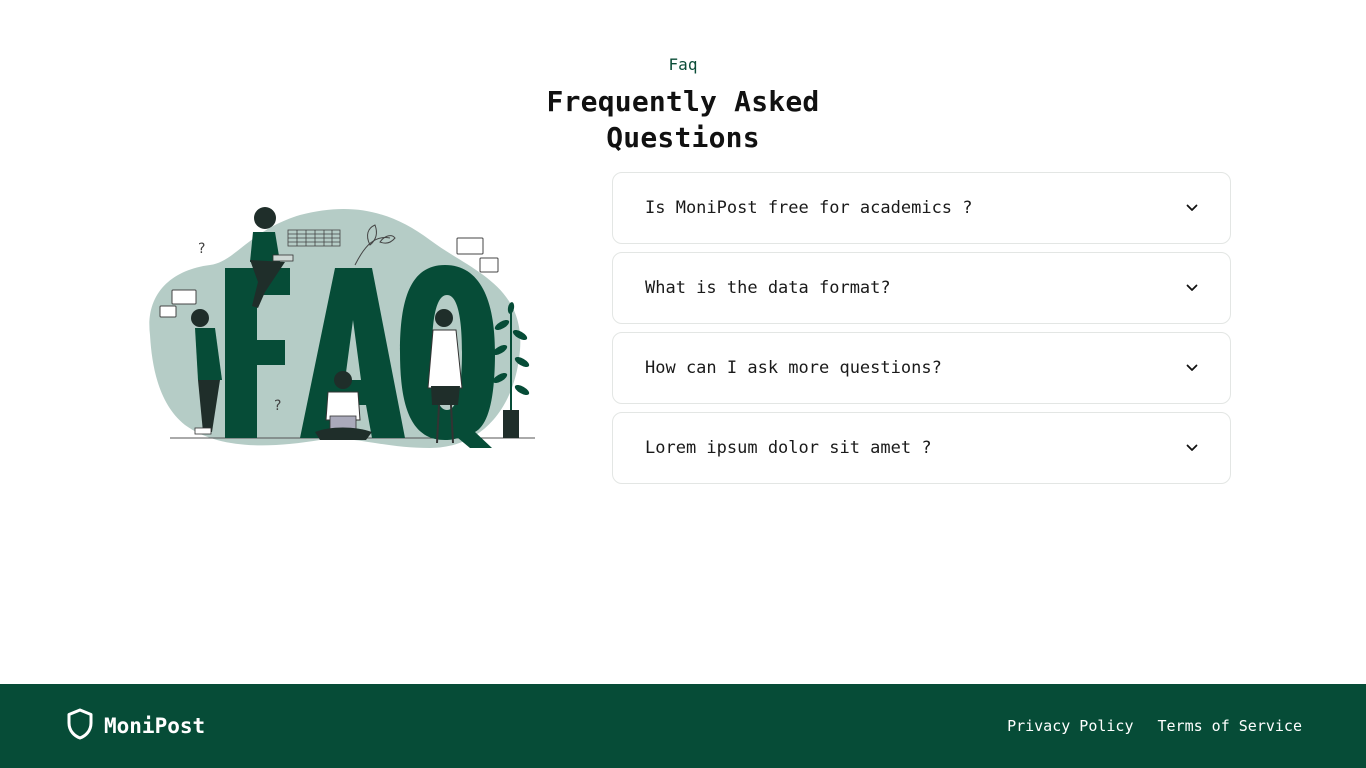  I want to click on faq-item-ask-more-questions: How can I ask more questions?, so click(921, 368).